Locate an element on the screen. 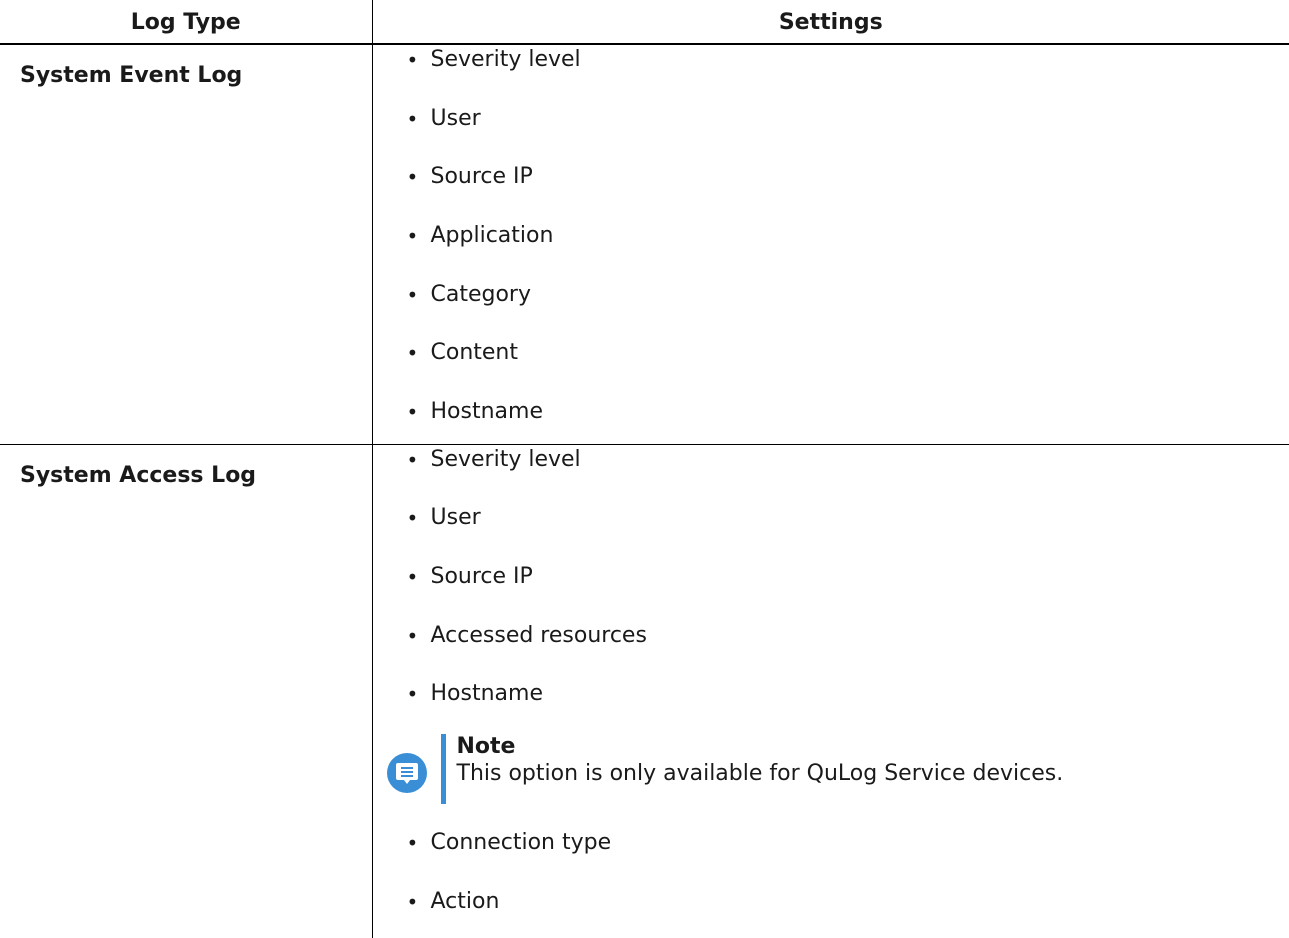 The height and width of the screenshot is (938, 1289). list-item: • Action is located at coordinates (848, 902).